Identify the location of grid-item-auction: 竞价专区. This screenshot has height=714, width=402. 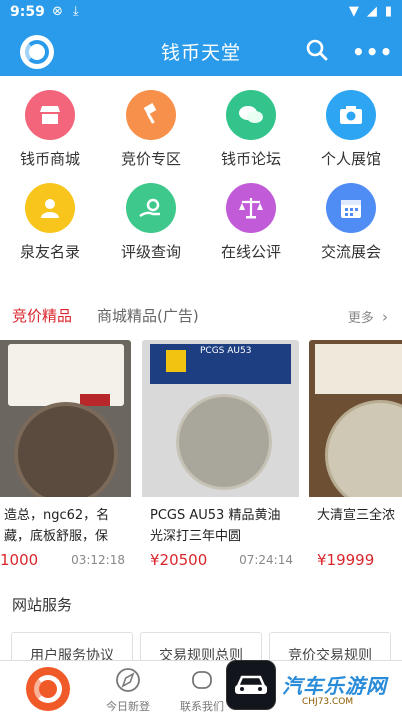
(151, 129).